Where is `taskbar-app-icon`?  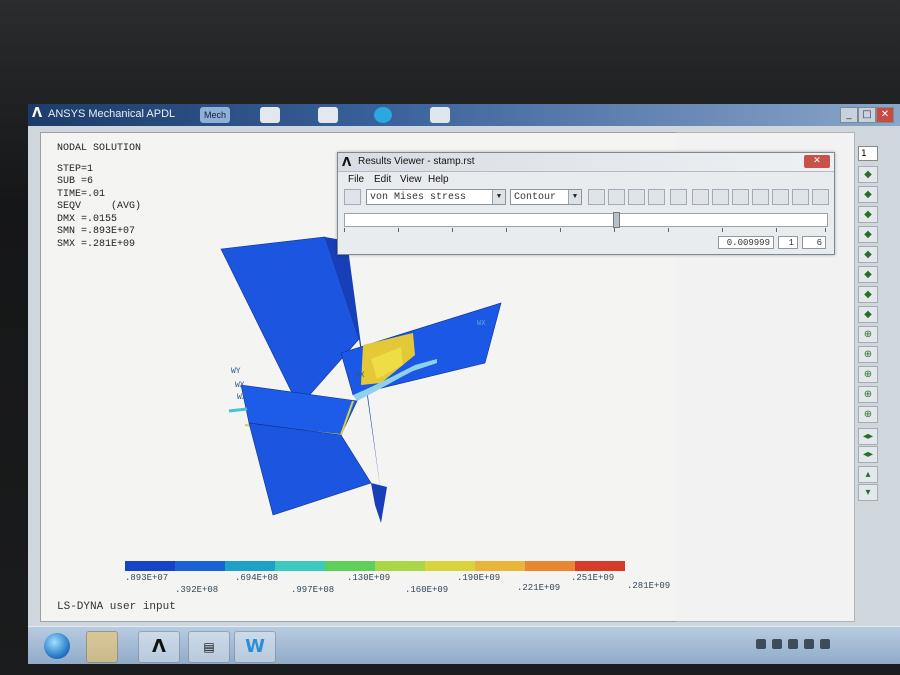
taskbar-app-icon is located at coordinates (102, 647).